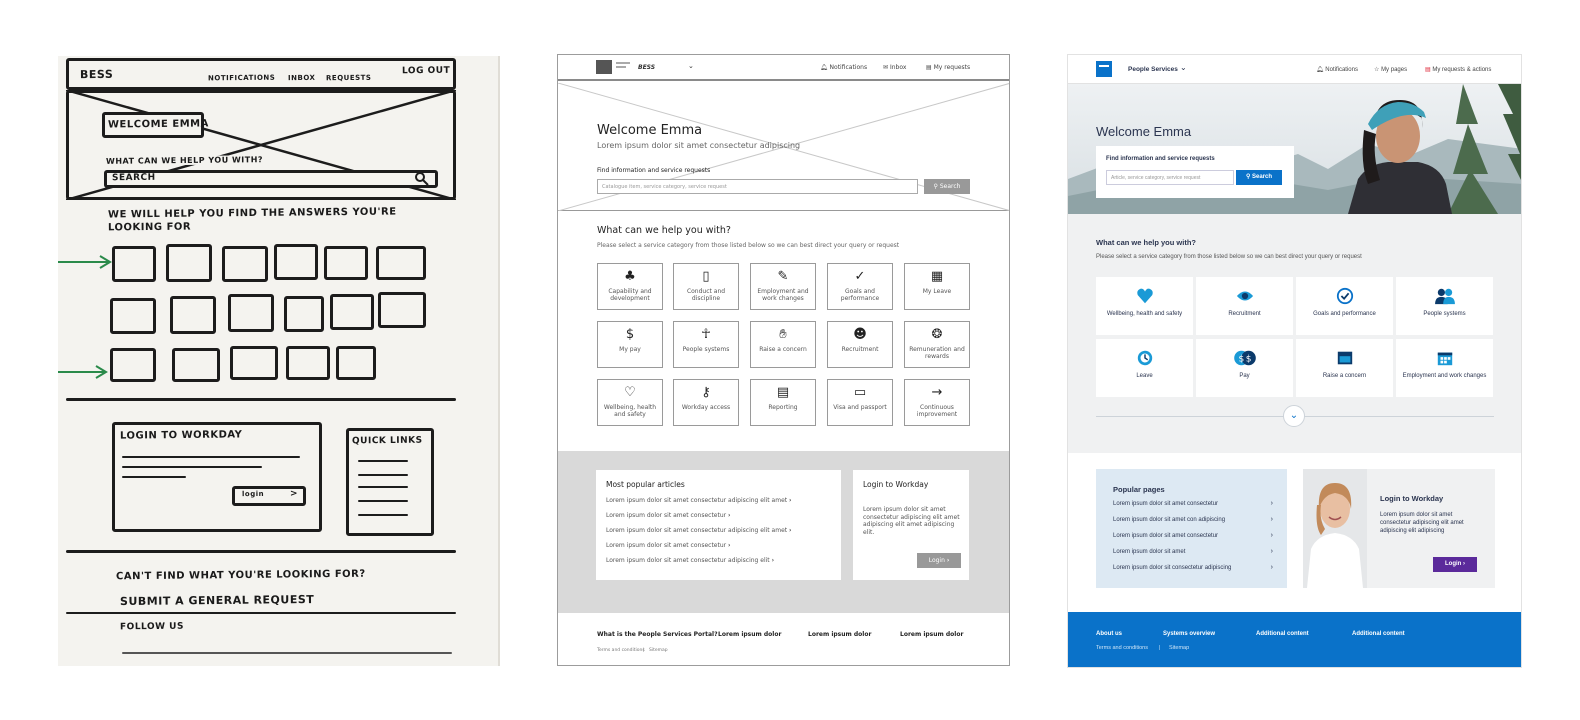  I want to click on hifi-nav-pages: ☆ My pages, so click(1390, 69).